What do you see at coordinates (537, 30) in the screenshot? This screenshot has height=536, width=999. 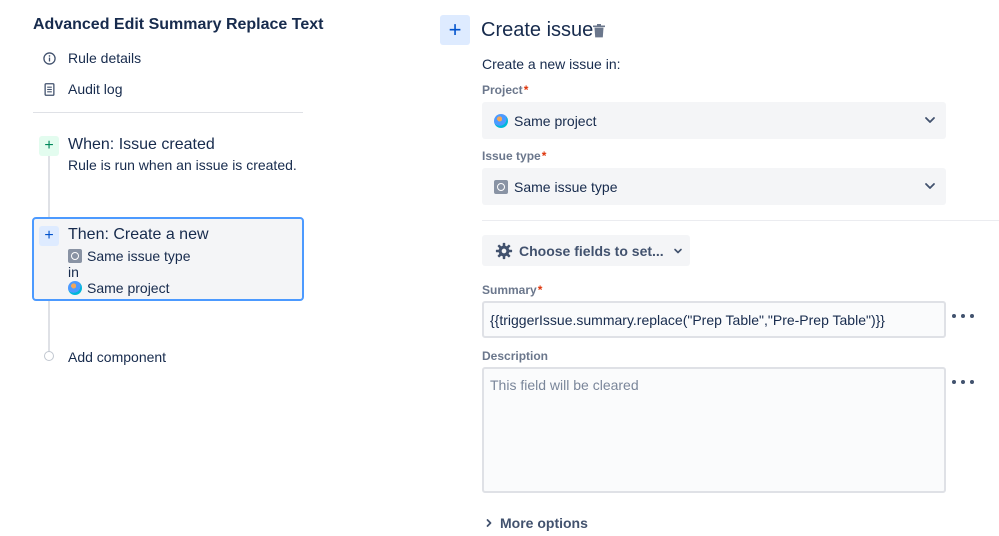 I see `panel-title: Create issue` at bounding box center [537, 30].